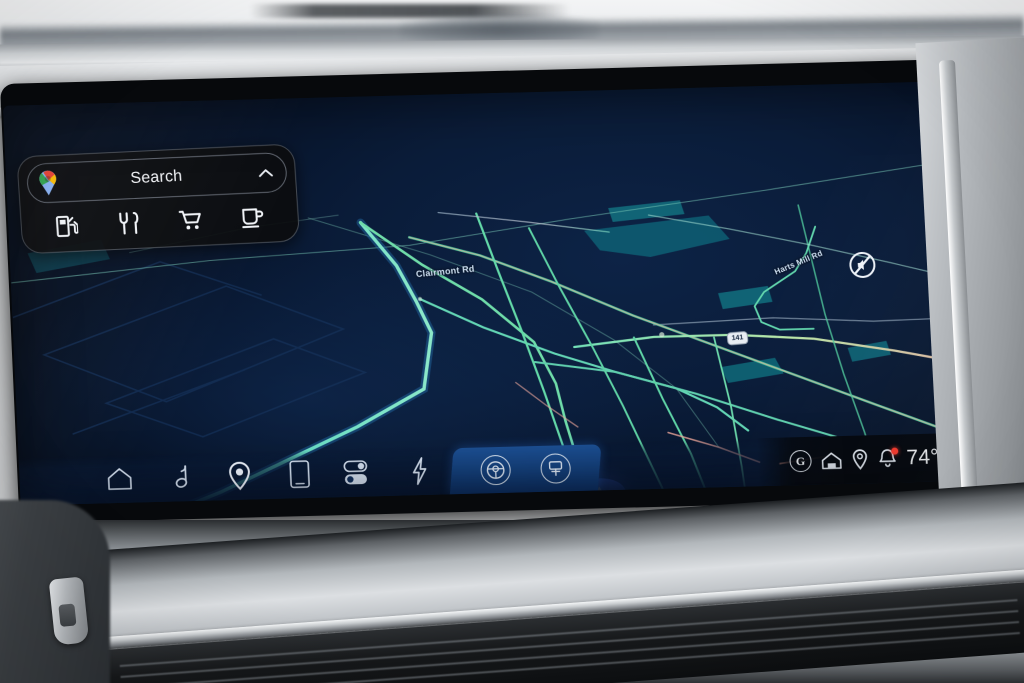  I want to click on music-note-icon, so click(181, 476).